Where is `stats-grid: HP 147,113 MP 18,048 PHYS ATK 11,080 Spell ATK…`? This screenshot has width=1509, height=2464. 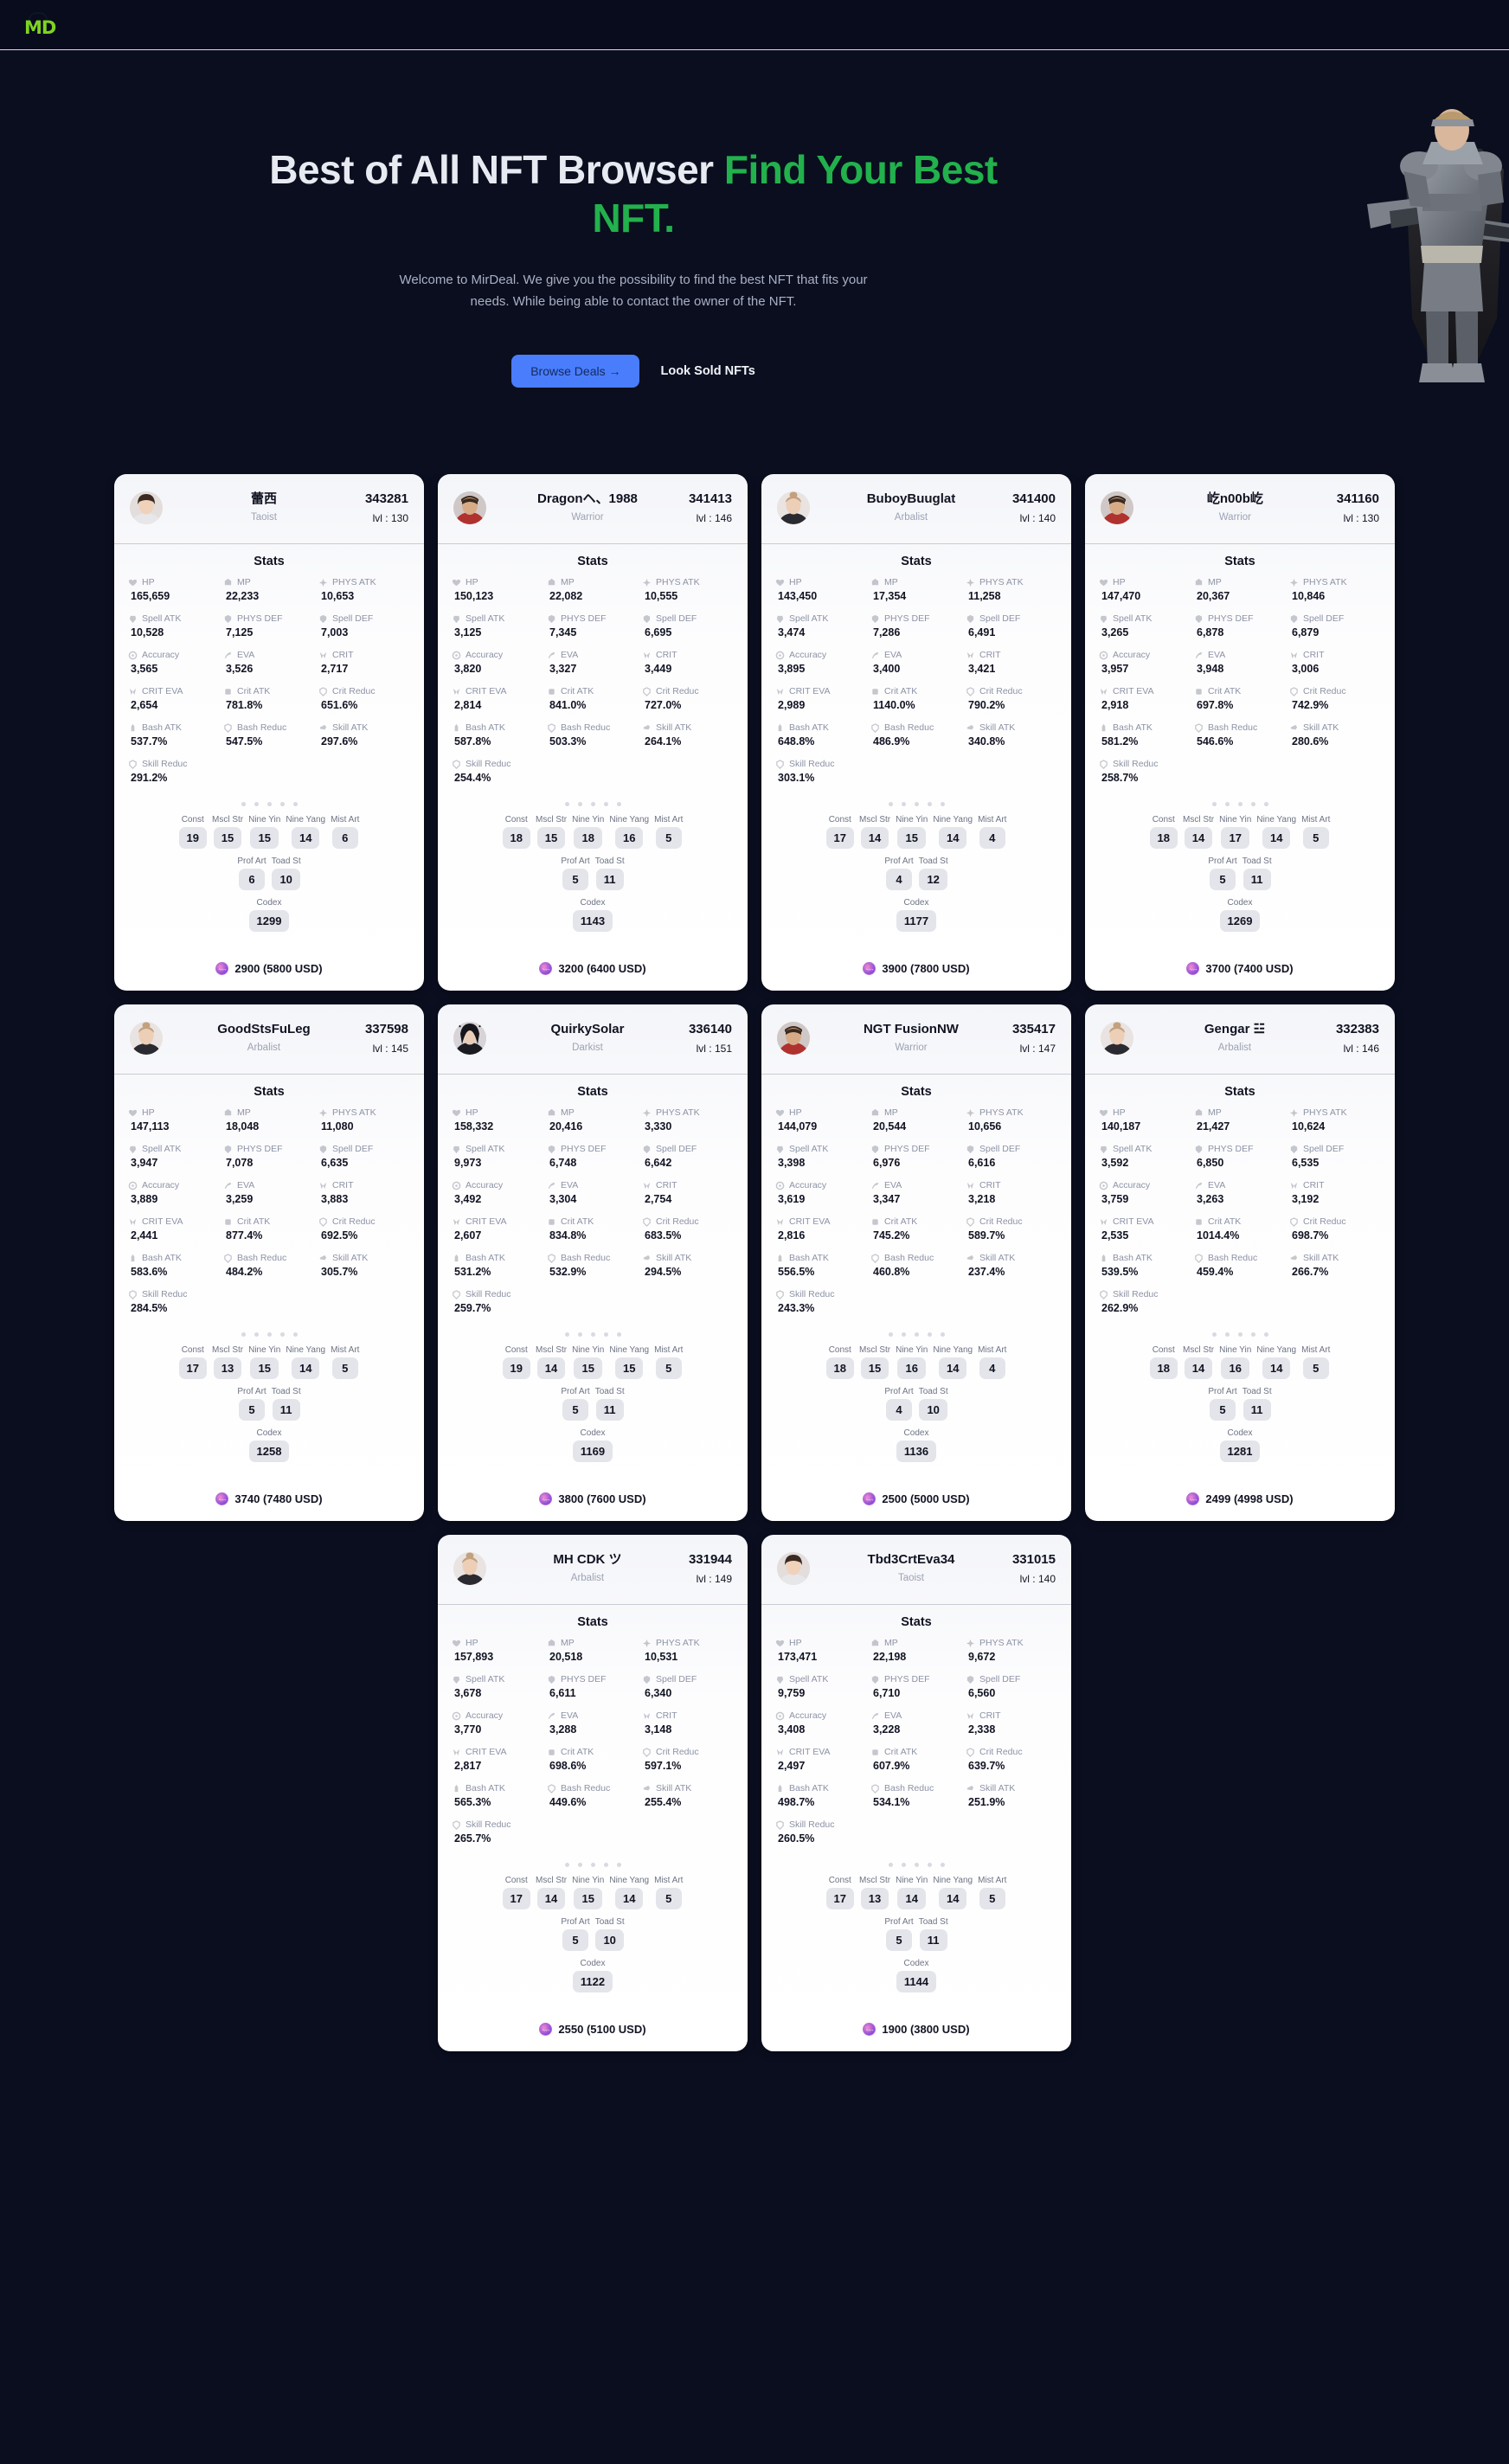
stats-grid: HP 147,113 MP 18,048 PHYS ATK 11,080 Spell ATK… is located at coordinates (269, 1213).